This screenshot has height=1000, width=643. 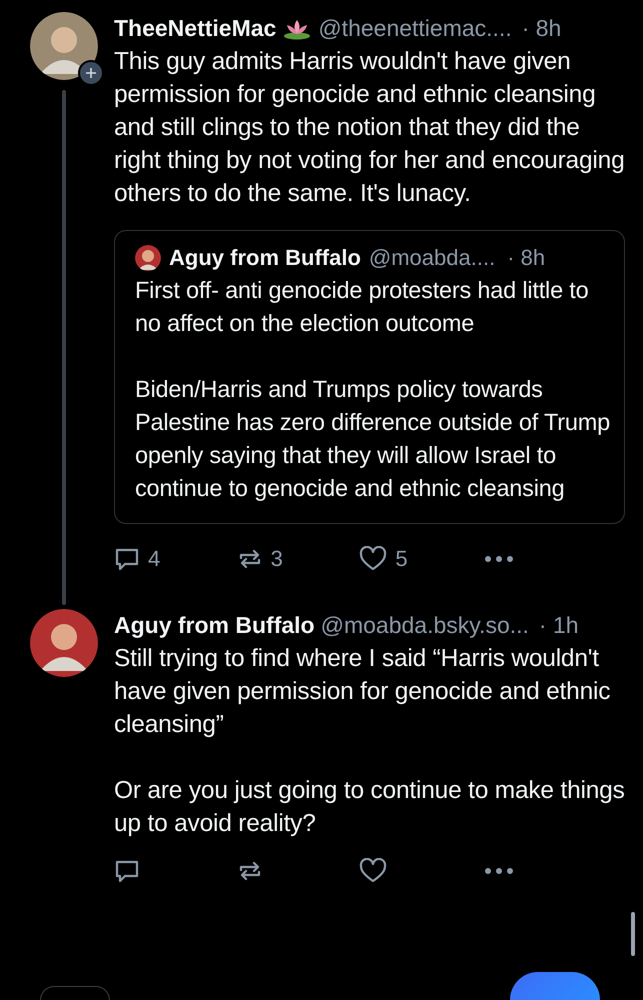 What do you see at coordinates (633, 934) in the screenshot?
I see `scrollbar` at bounding box center [633, 934].